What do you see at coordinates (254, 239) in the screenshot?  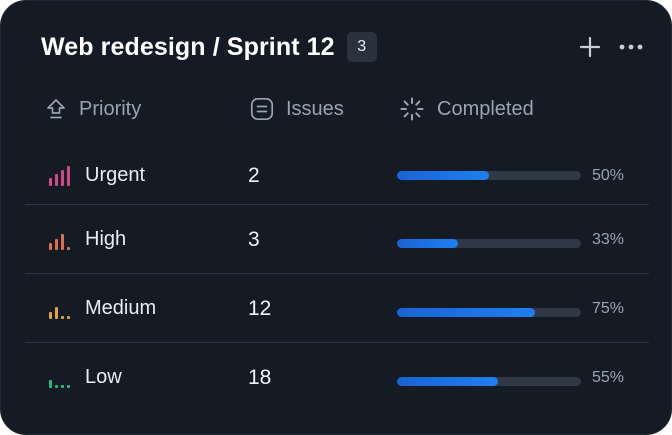 I see `issues-count: 3` at bounding box center [254, 239].